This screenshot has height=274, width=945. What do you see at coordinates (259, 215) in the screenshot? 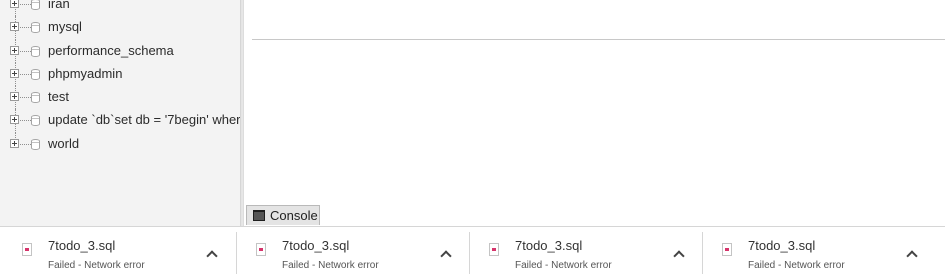
I see `terminal-icon` at bounding box center [259, 215].